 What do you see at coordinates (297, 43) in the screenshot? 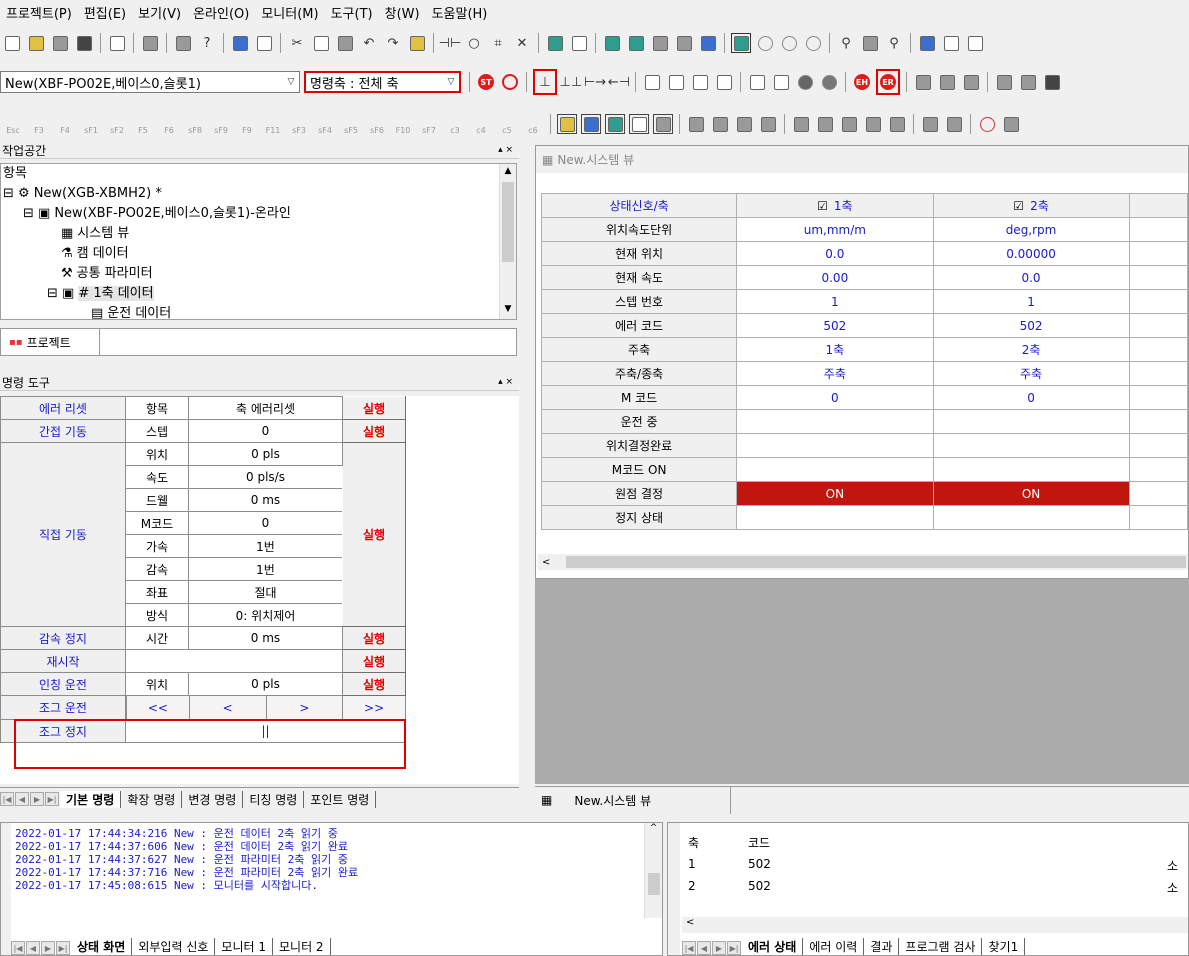
I see `cut-icon: ✂` at bounding box center [297, 43].